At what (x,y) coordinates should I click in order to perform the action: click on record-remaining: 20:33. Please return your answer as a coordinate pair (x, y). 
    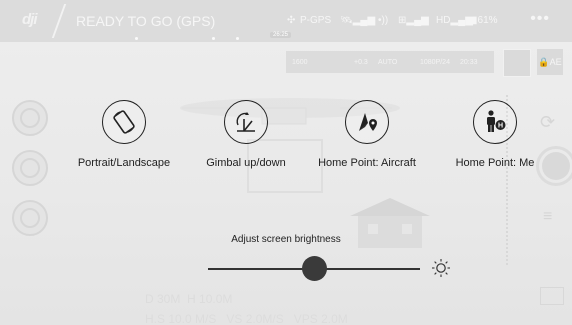
    Looking at the image, I should click on (469, 62).